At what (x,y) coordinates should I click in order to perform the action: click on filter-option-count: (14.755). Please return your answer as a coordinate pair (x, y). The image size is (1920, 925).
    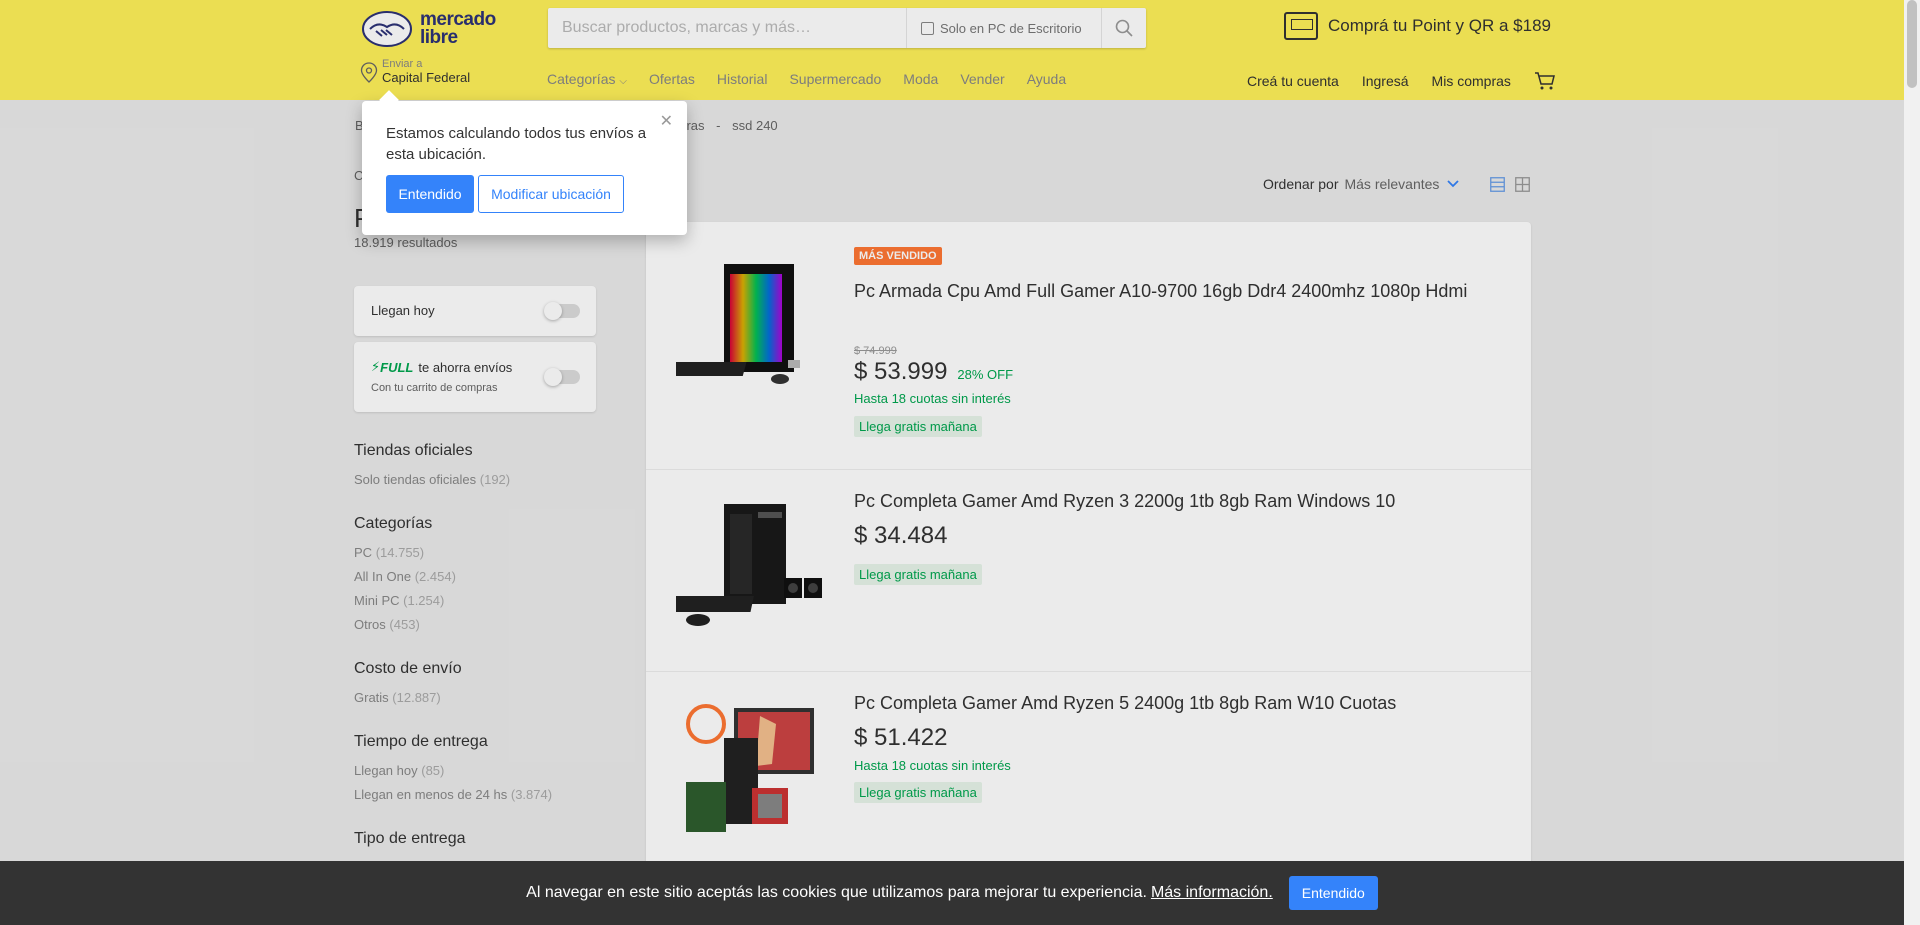
    Looking at the image, I should click on (400, 552).